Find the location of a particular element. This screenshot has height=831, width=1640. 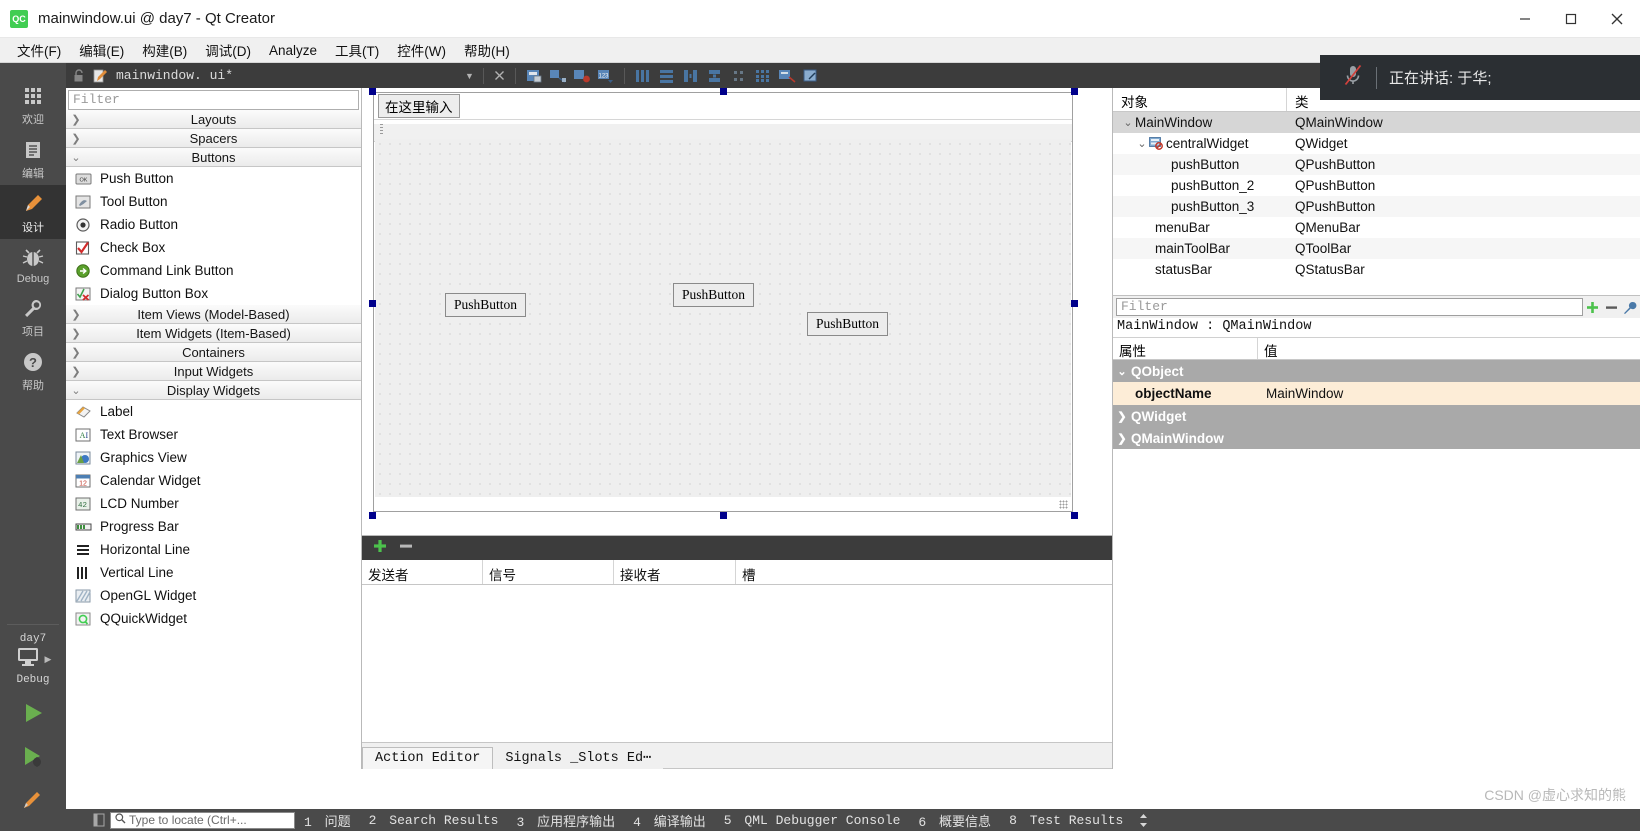

unlocked-icon is located at coordinates (79, 76).